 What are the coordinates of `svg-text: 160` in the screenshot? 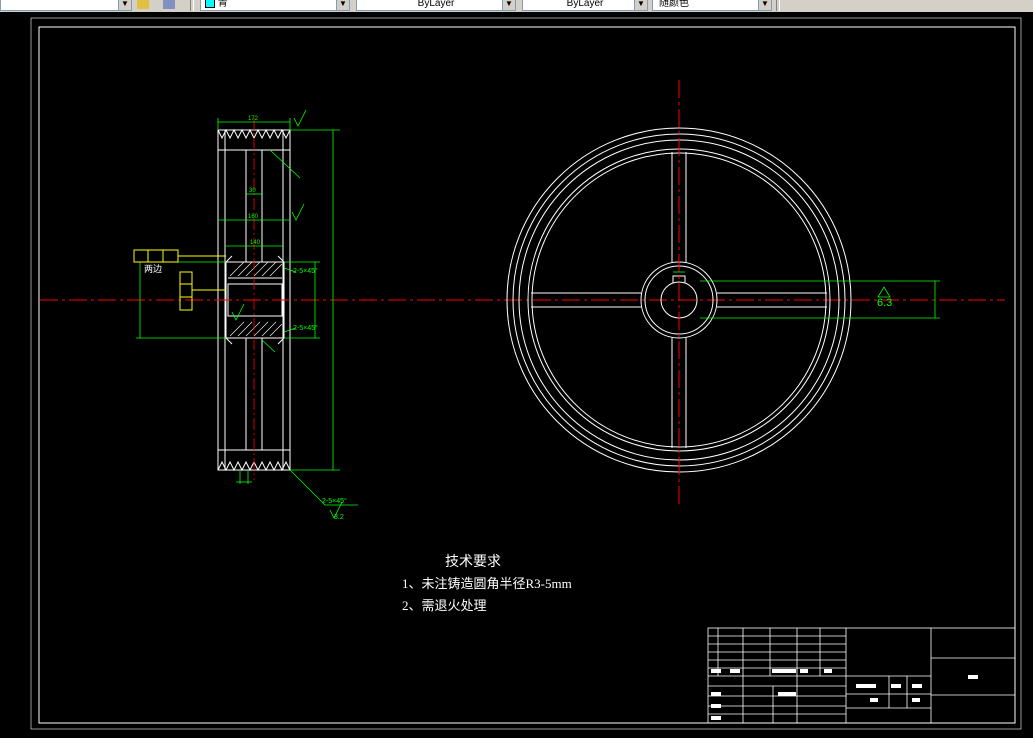 It's located at (253, 217).